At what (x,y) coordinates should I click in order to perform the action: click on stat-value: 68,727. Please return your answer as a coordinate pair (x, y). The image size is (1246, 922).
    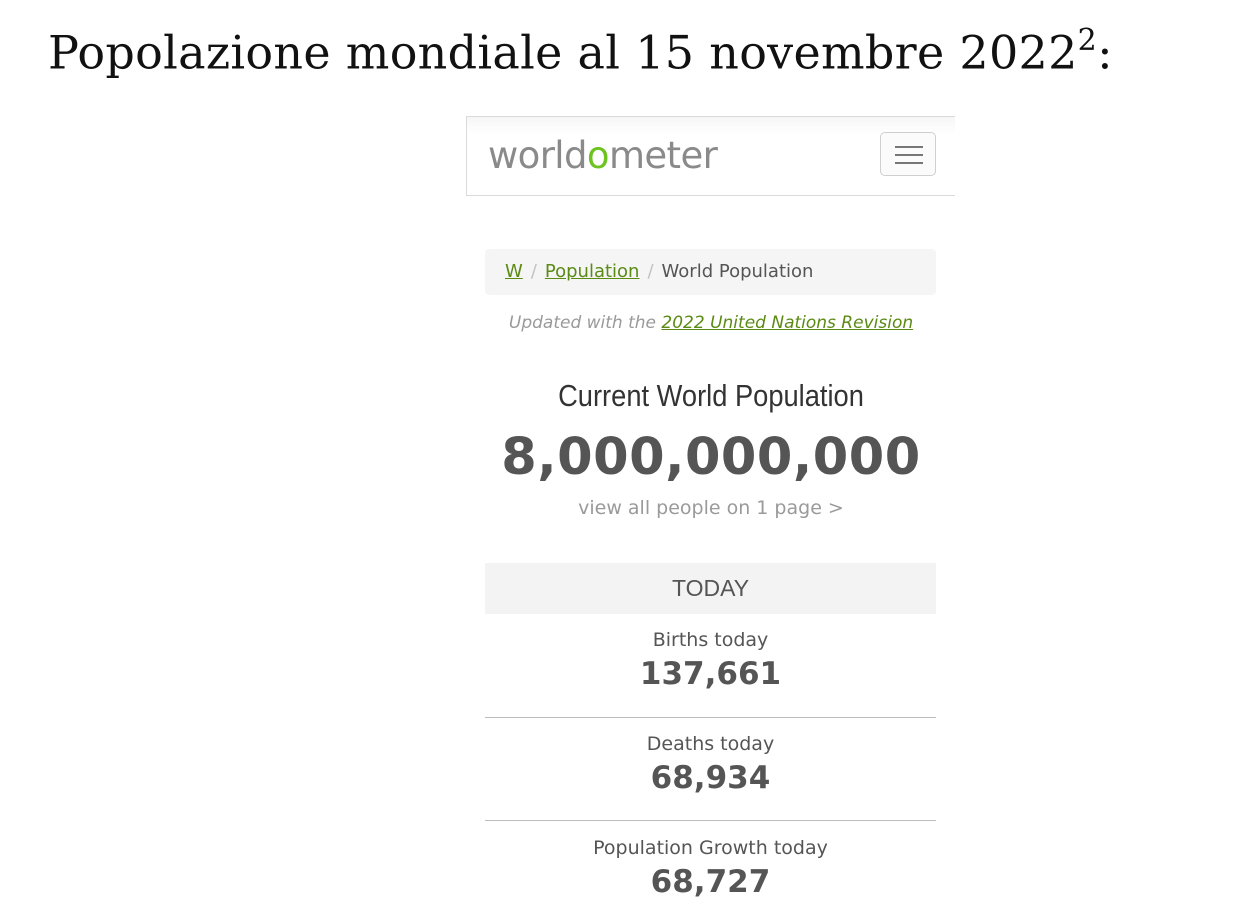
    Looking at the image, I should click on (710, 882).